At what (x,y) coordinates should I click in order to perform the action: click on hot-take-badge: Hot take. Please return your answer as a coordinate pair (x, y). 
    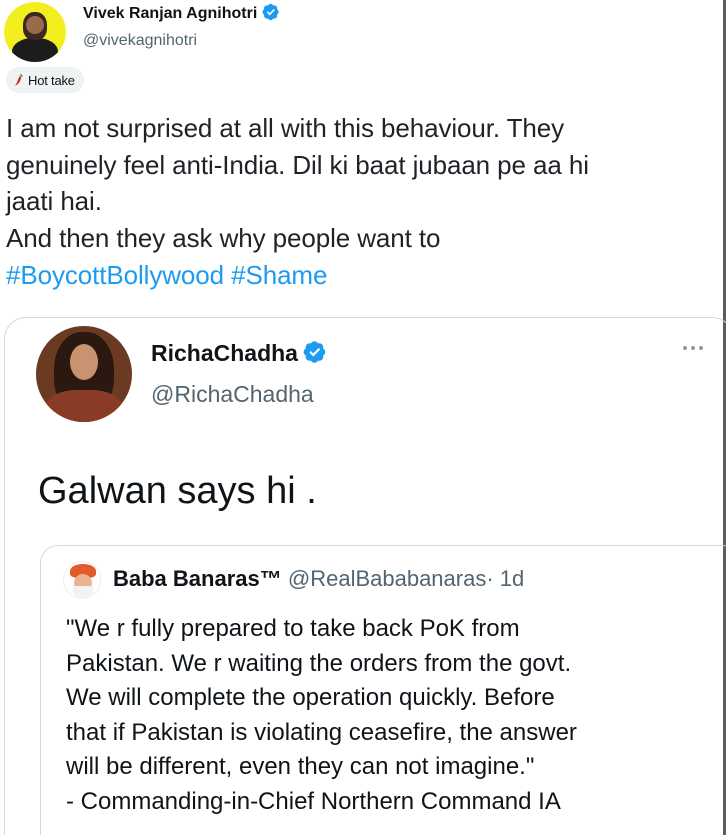
    Looking at the image, I should click on (45, 80).